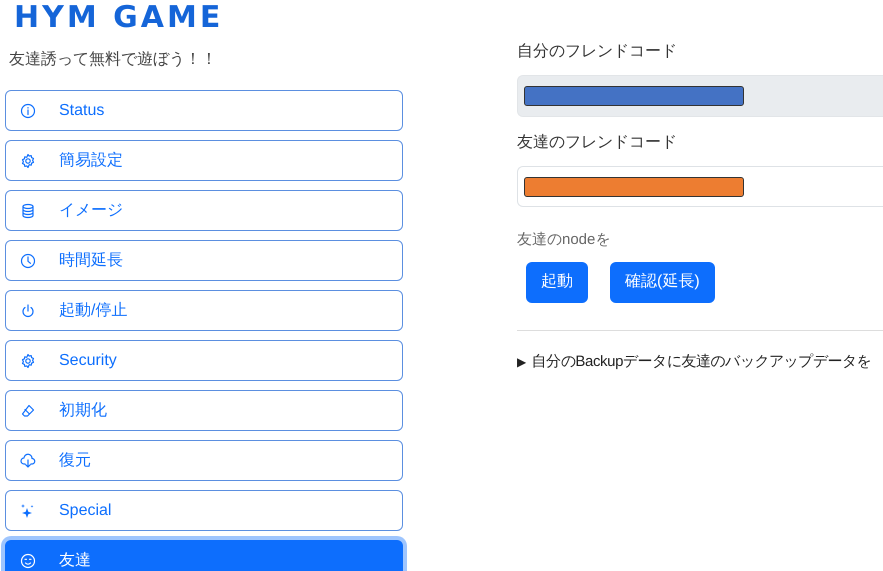 This screenshot has height=571, width=883. I want to click on menu-item: 起動/停止, so click(204, 310).